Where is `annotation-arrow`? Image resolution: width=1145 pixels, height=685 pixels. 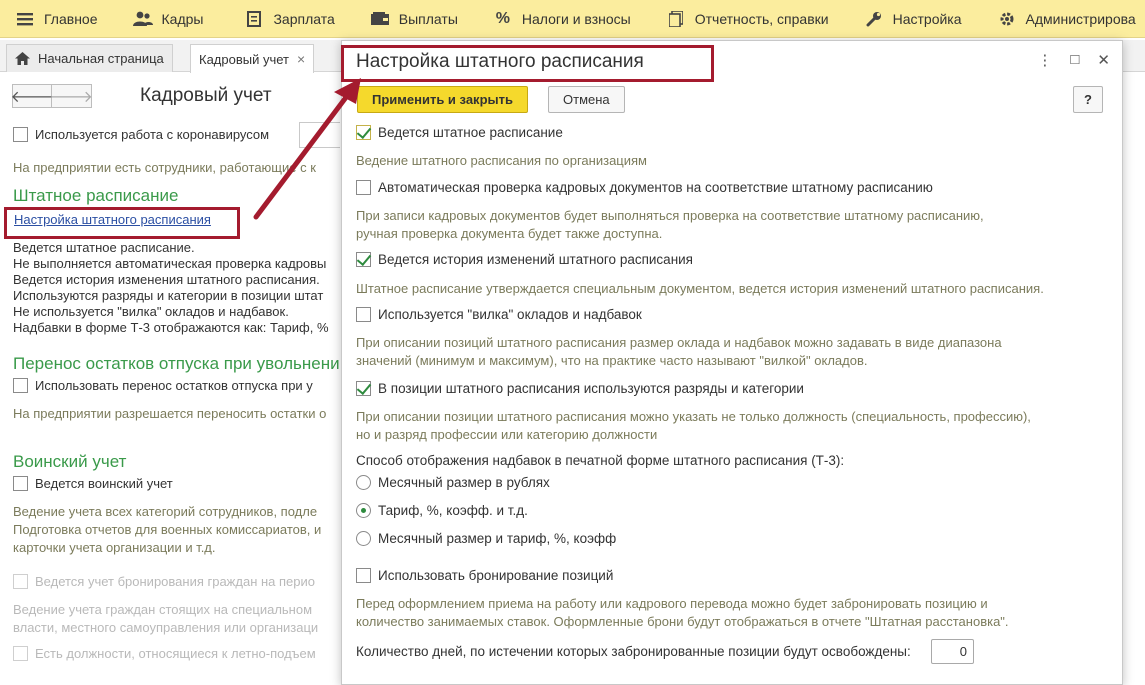
annotation-arrow is located at coordinates (307, 149).